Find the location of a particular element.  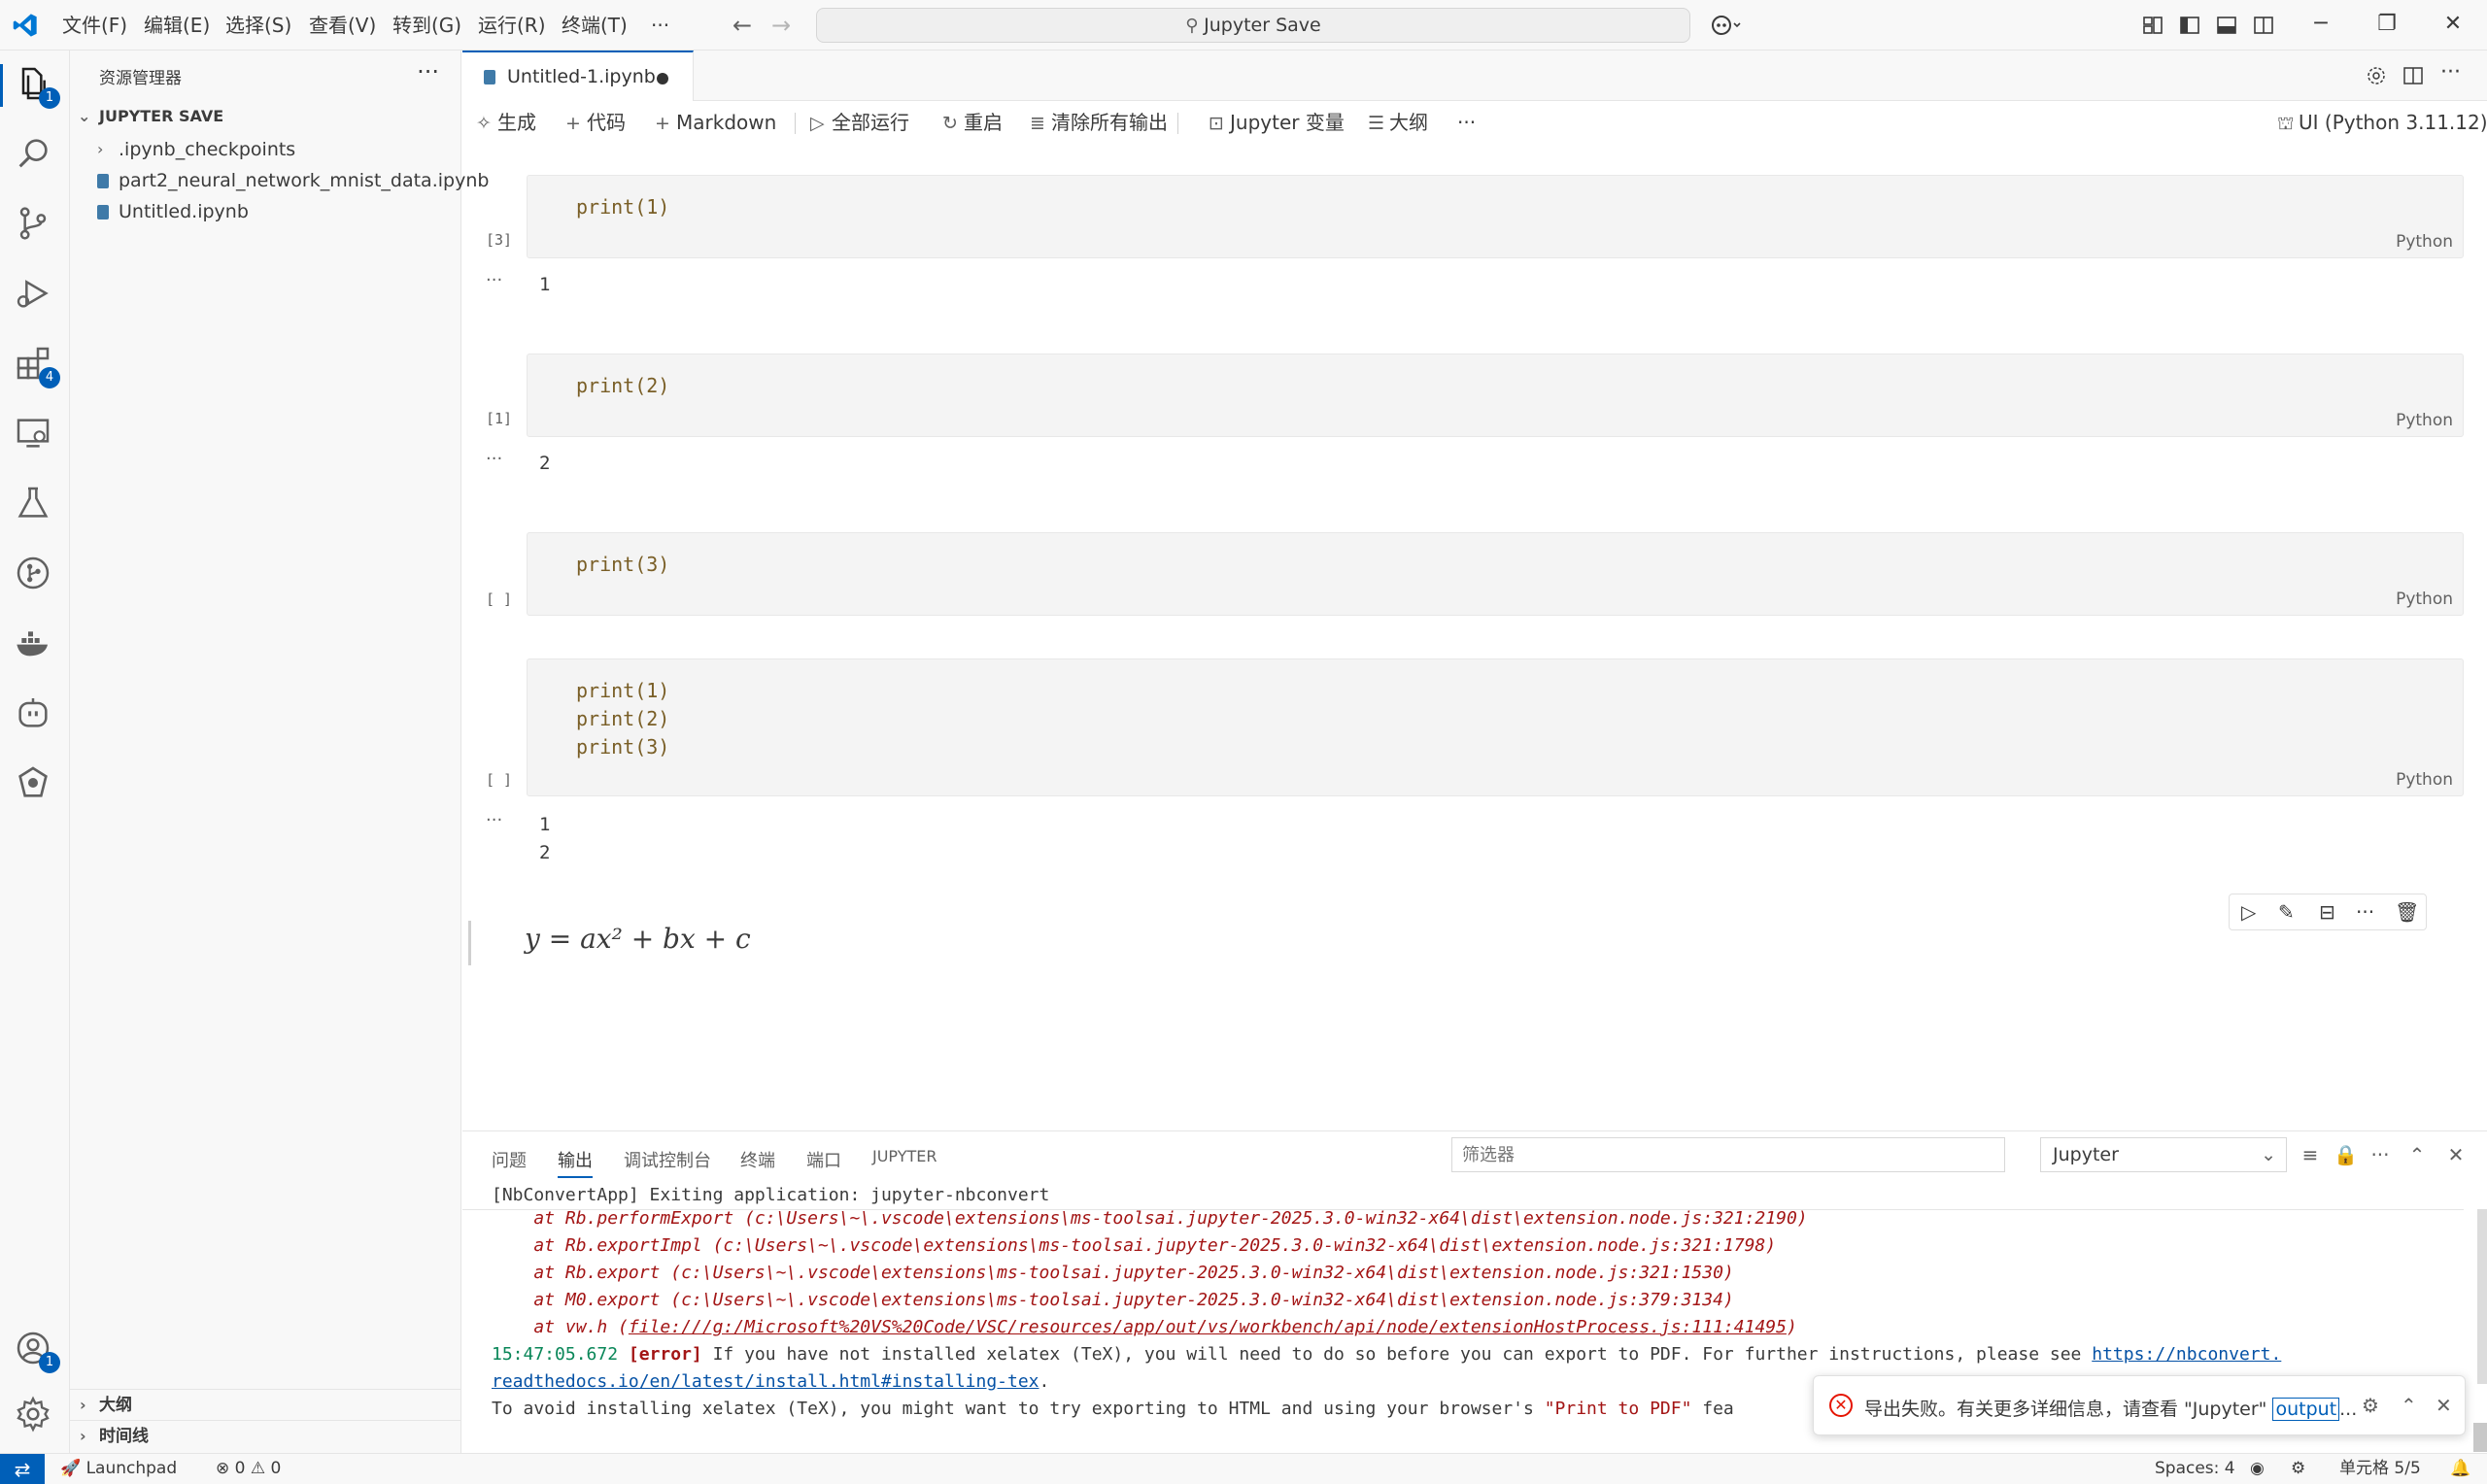

remote-indicator-icon: ⇄ is located at coordinates (22, 1469).